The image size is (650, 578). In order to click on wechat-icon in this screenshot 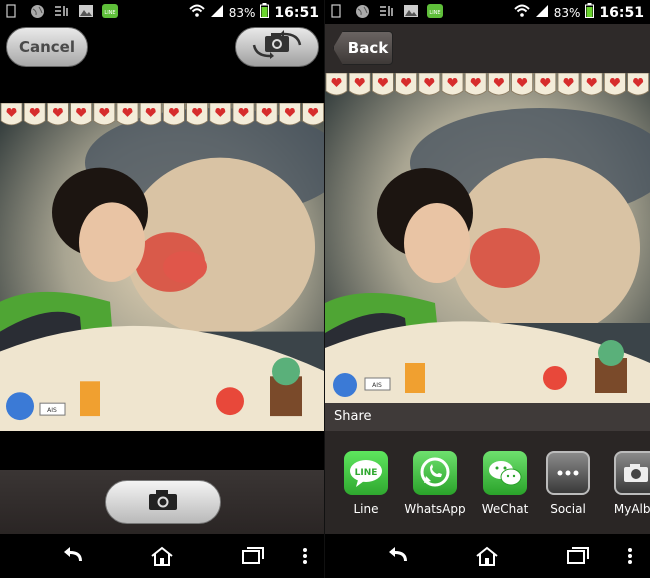, I will do `click(505, 473)`.